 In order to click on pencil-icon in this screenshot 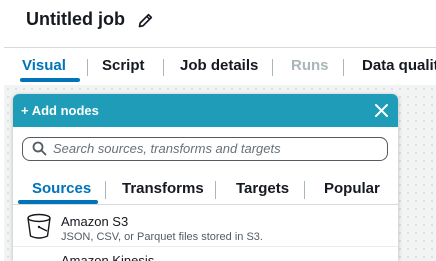, I will do `click(145, 20)`.